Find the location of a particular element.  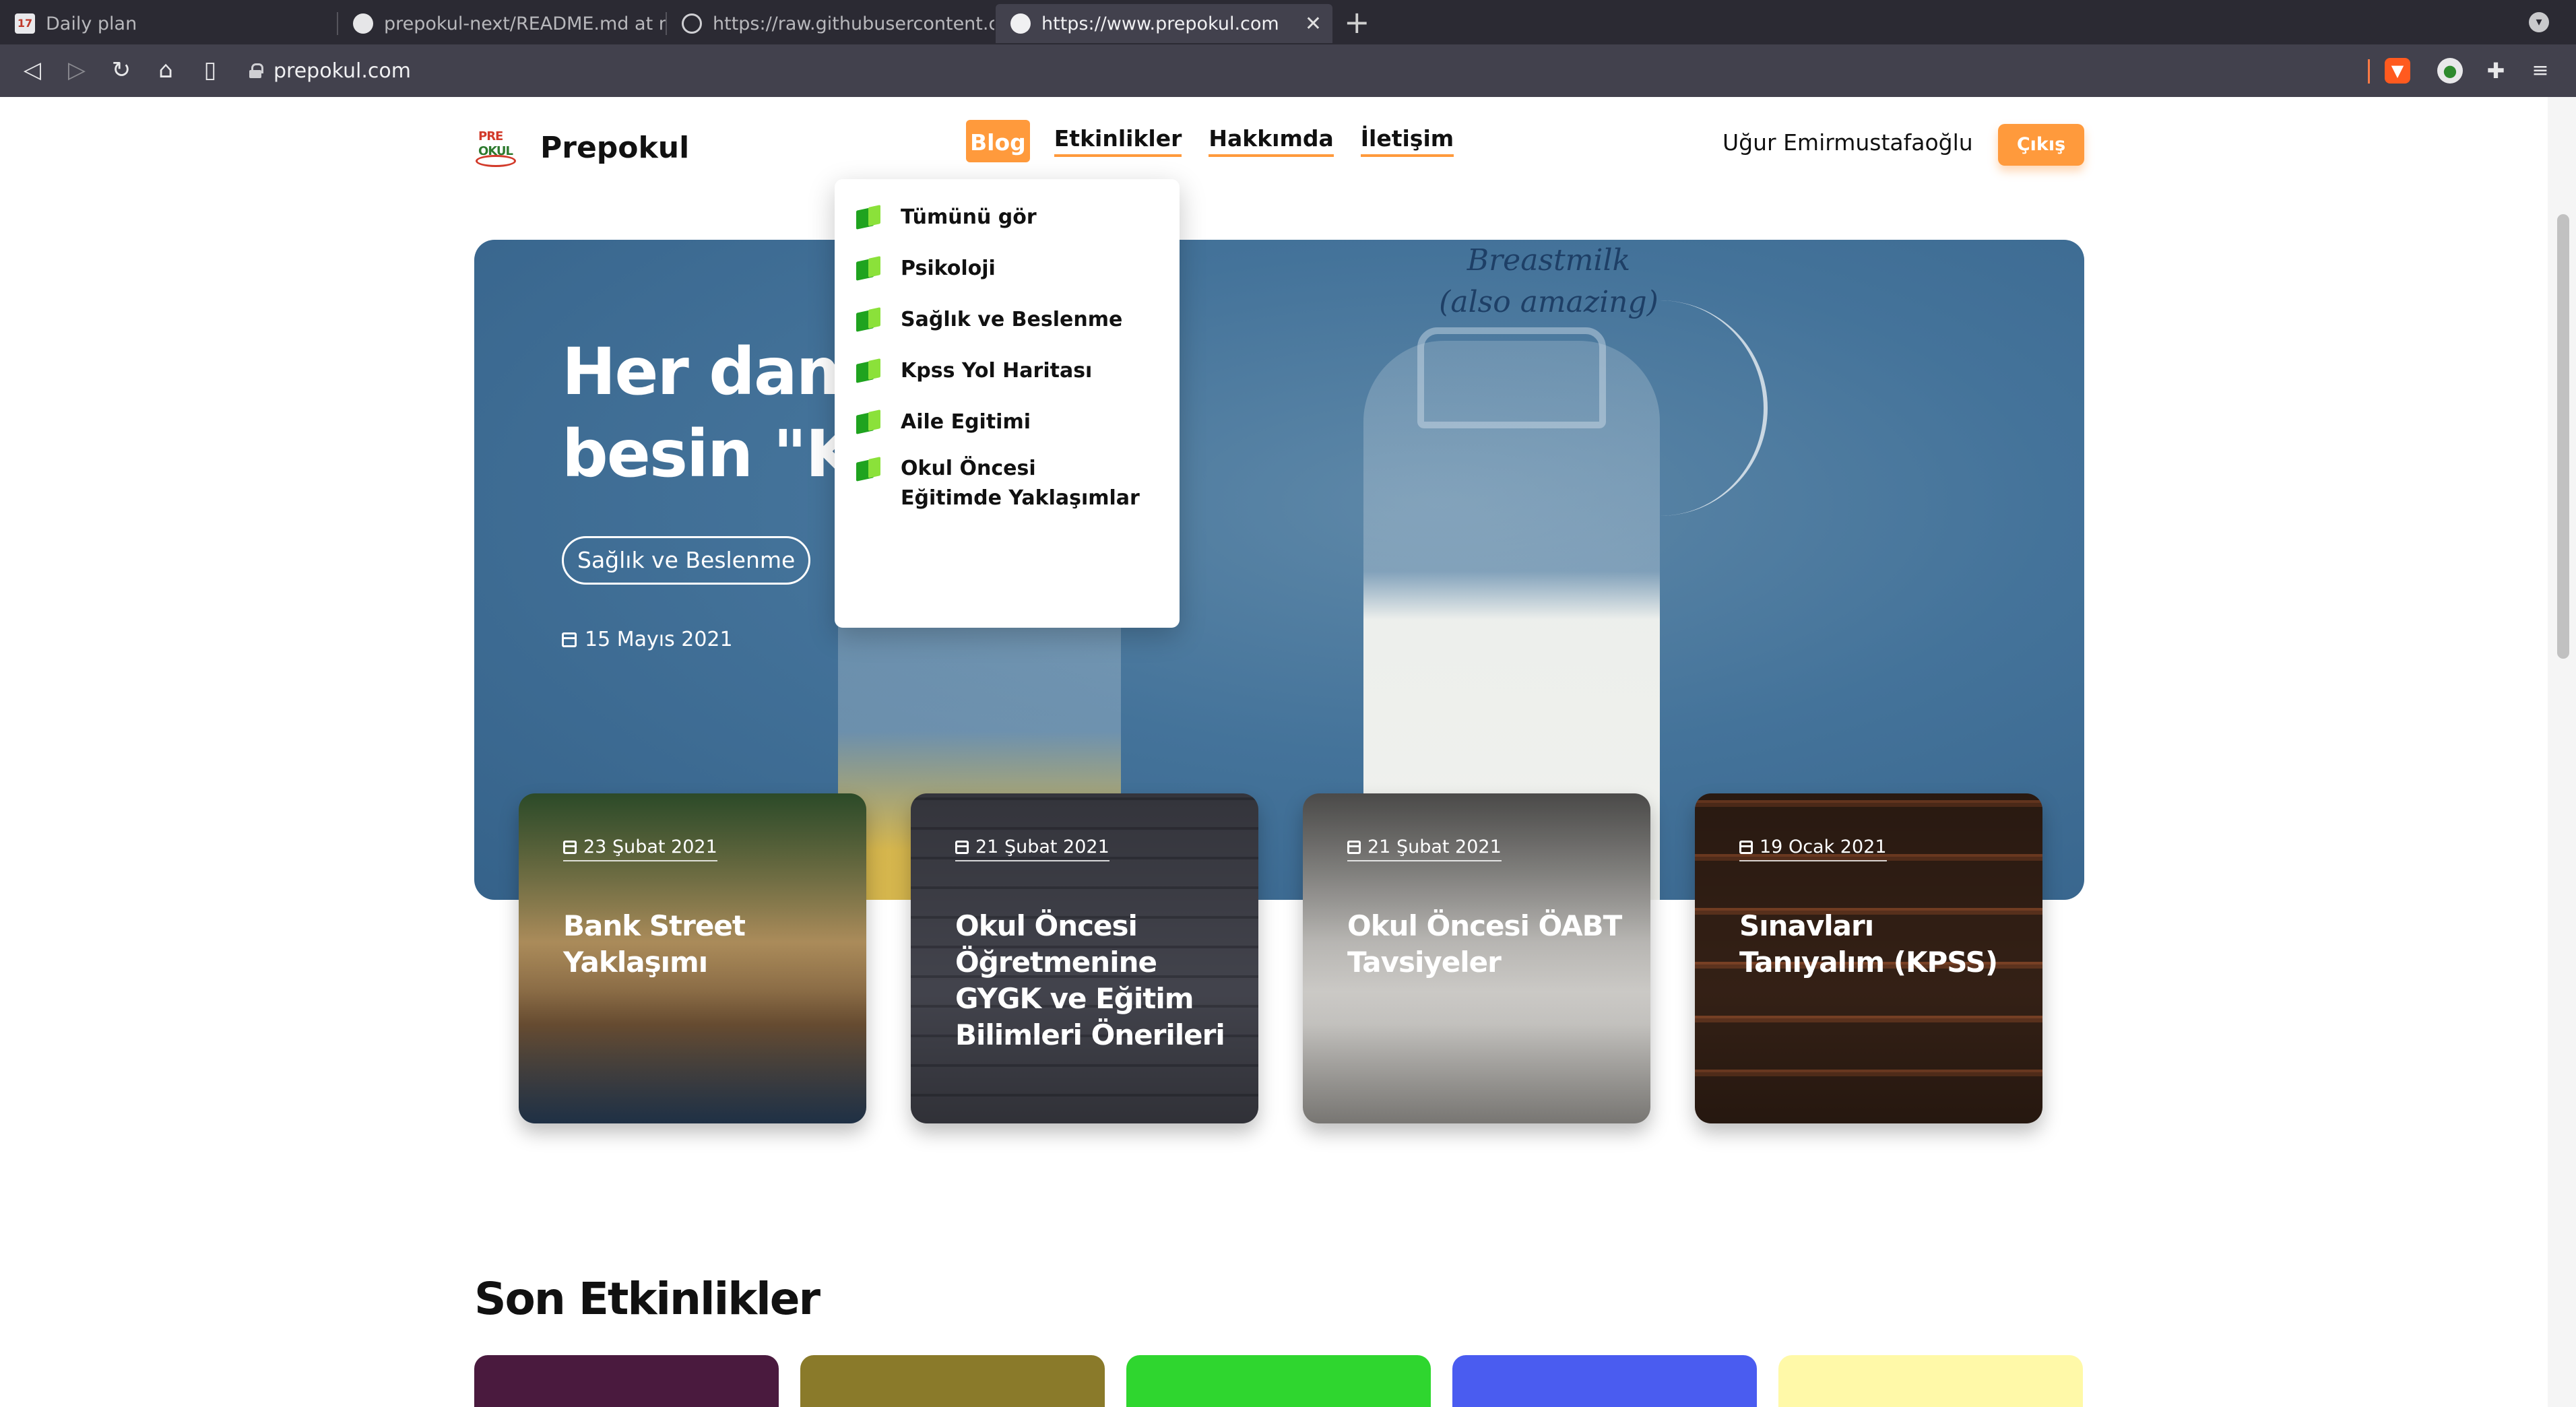

lock-icon is located at coordinates (256, 70).